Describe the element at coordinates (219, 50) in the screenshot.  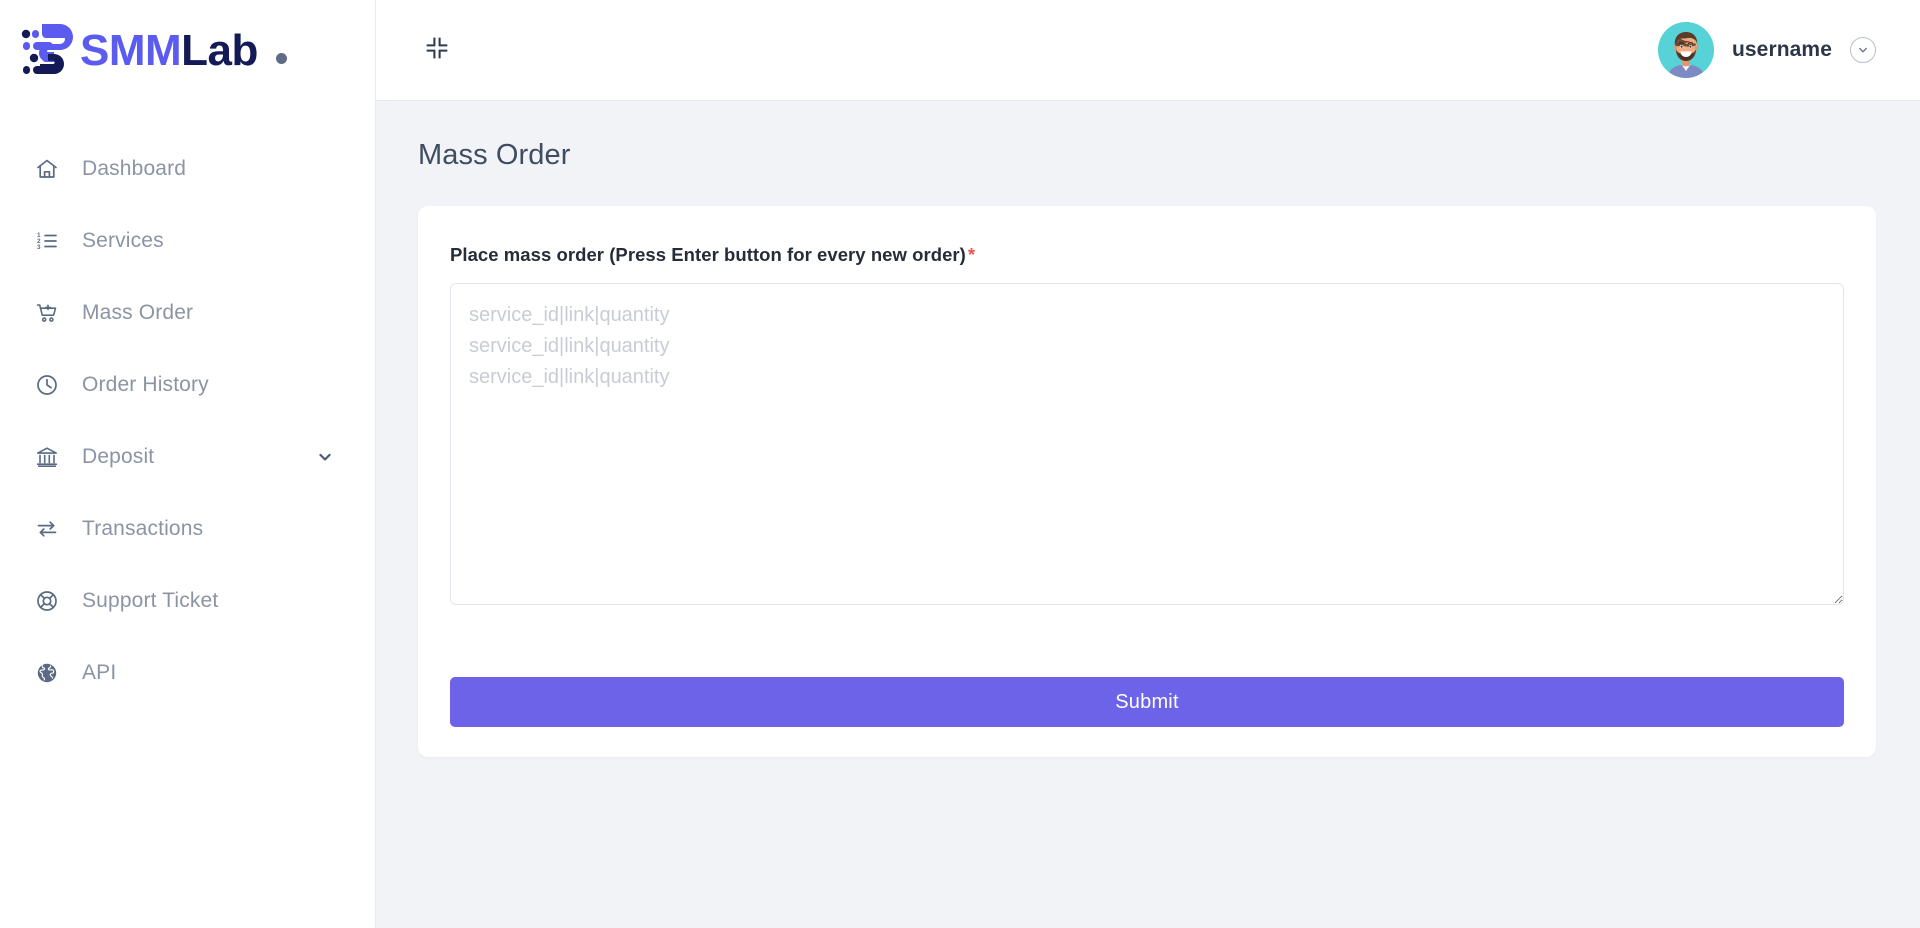
I see `brand-wordmark-b: Lab` at that location.